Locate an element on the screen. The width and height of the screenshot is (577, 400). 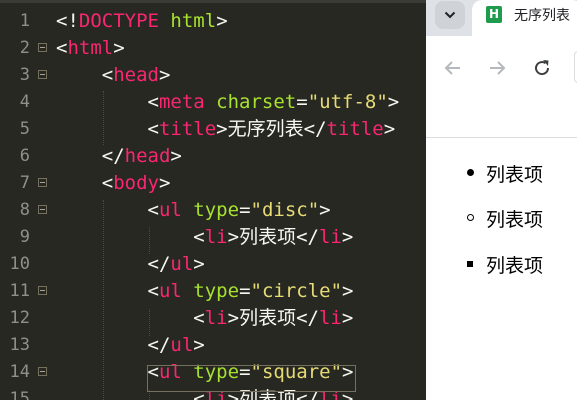
line-number: 15 is located at coordinates (19, 394).